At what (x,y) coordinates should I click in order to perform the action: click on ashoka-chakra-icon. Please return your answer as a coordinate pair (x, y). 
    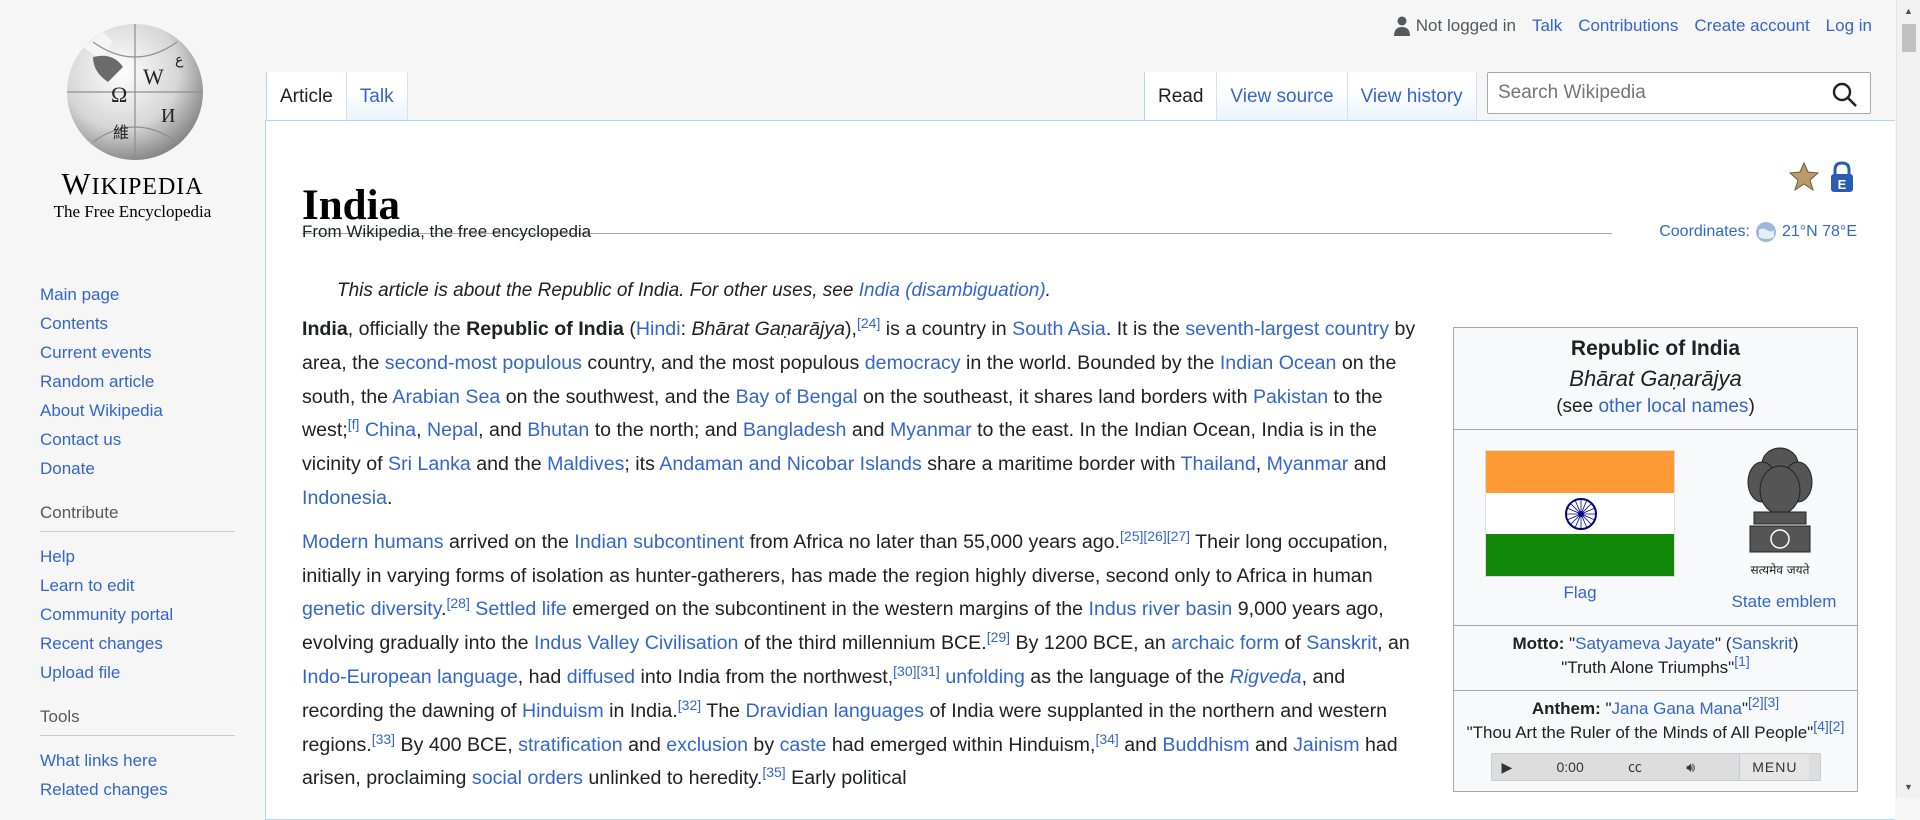
    Looking at the image, I should click on (1581, 513).